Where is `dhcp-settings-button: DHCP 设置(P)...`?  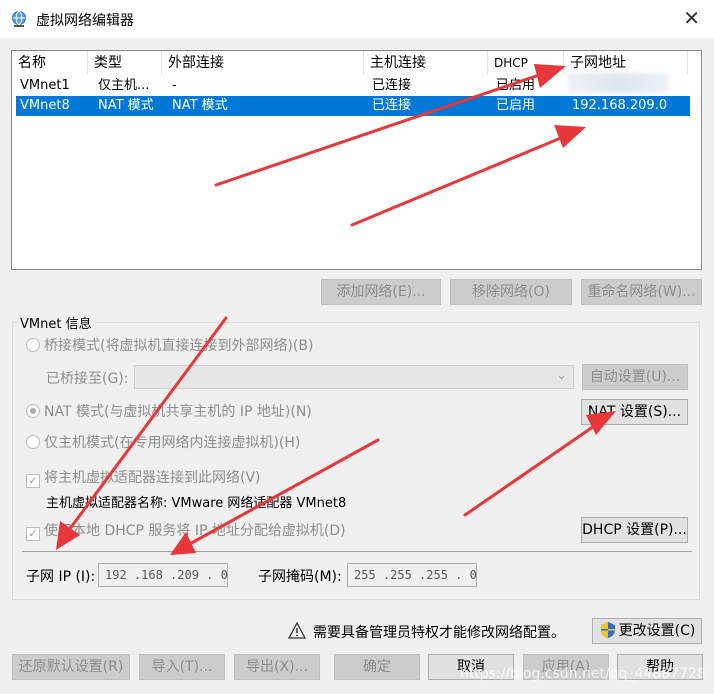 dhcp-settings-button: DHCP 设置(P)... is located at coordinates (634, 530).